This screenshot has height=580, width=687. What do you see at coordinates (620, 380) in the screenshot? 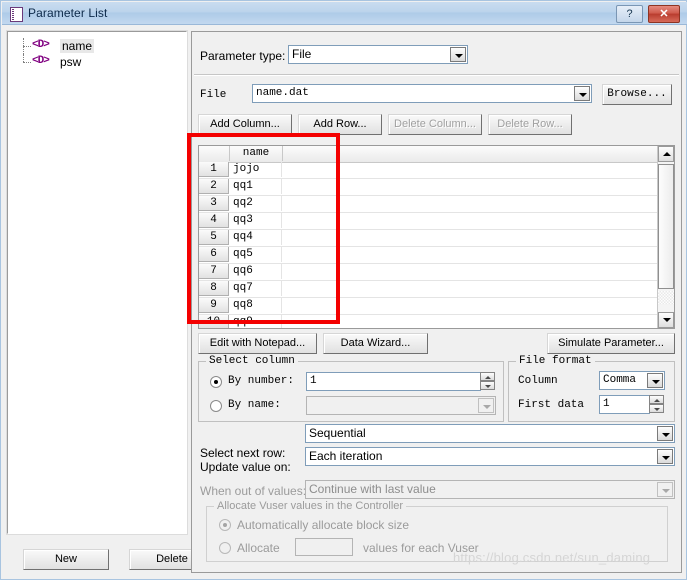
I see `column-format-value: Comma` at bounding box center [620, 380].